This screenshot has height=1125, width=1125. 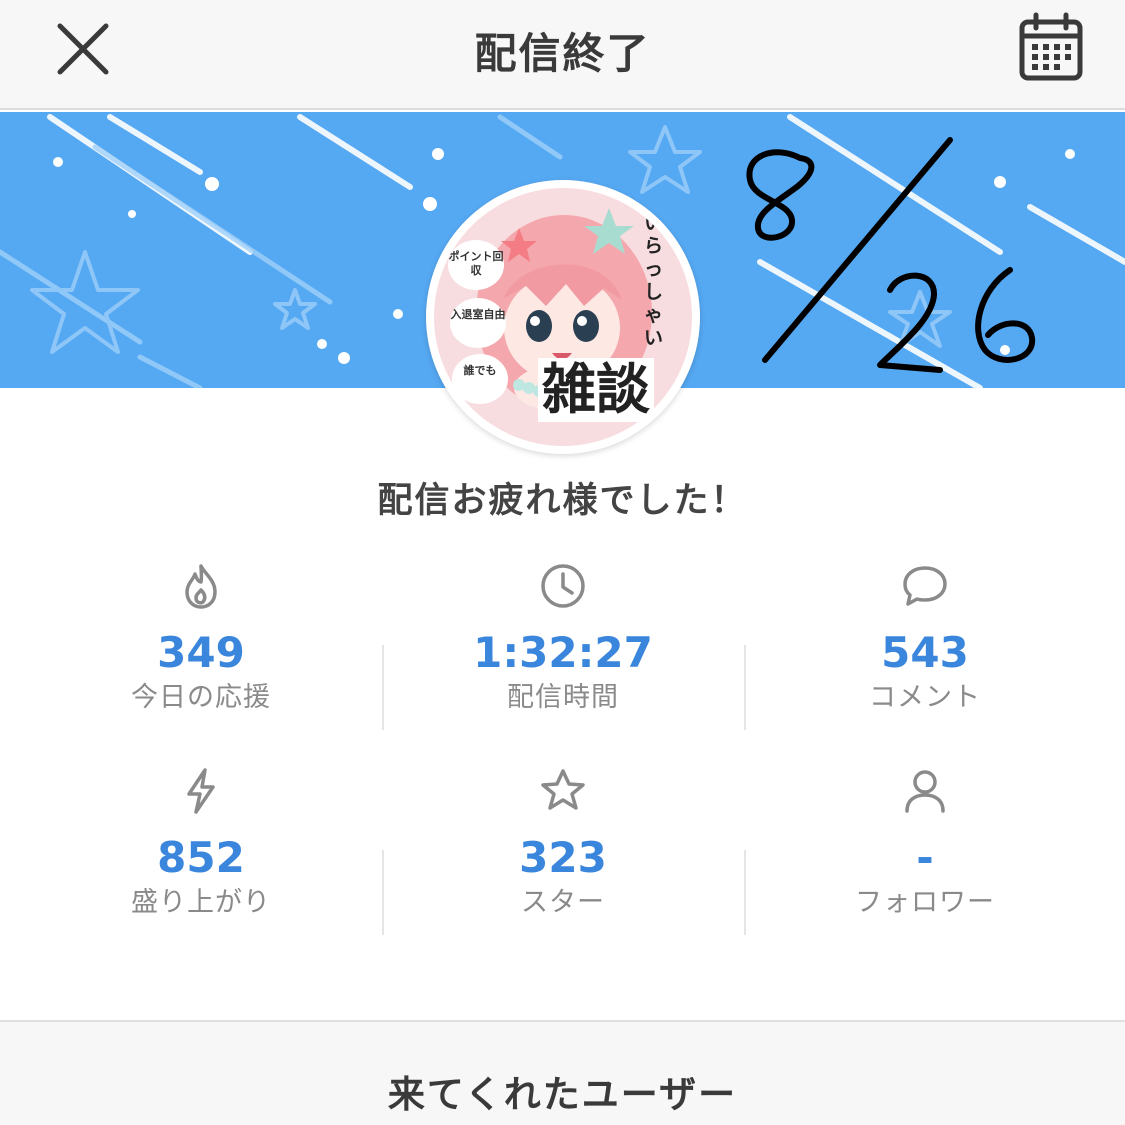 What do you see at coordinates (201, 697) in the screenshot?
I see `stat-label: 今日の応援` at bounding box center [201, 697].